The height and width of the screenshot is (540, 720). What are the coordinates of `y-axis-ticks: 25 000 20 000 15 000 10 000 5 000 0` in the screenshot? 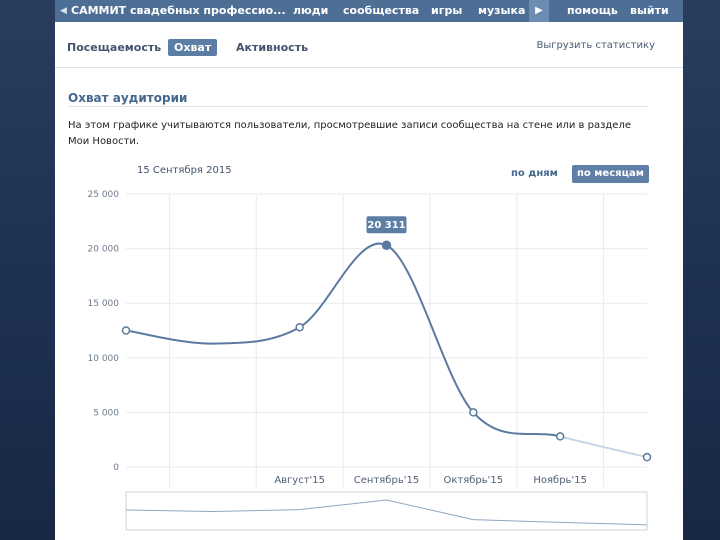 It's located at (104, 331).